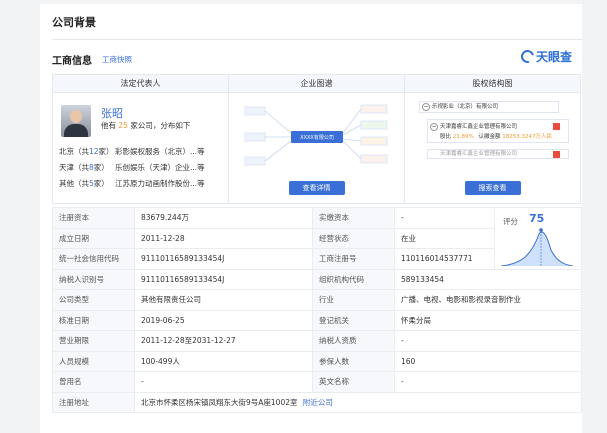 This screenshot has width=607, height=433. I want to click on search-view-button: 搜索查看, so click(492, 188).